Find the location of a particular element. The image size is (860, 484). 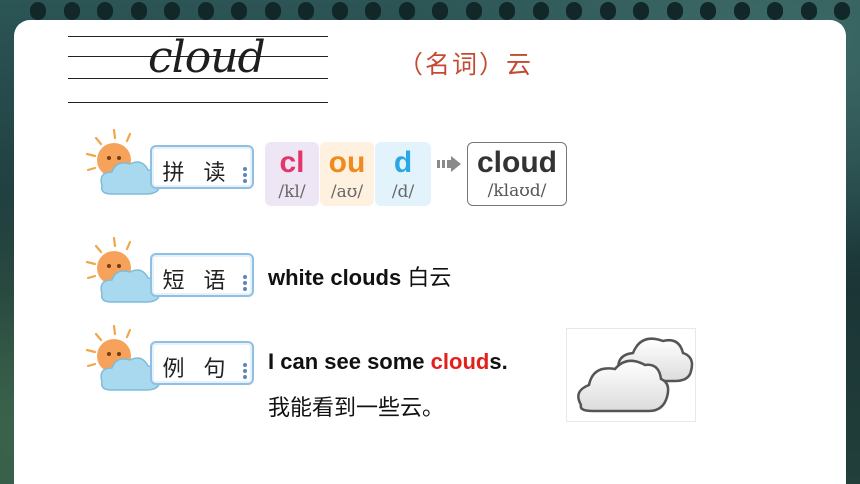

headword: cloud is located at coordinates (207, 57).